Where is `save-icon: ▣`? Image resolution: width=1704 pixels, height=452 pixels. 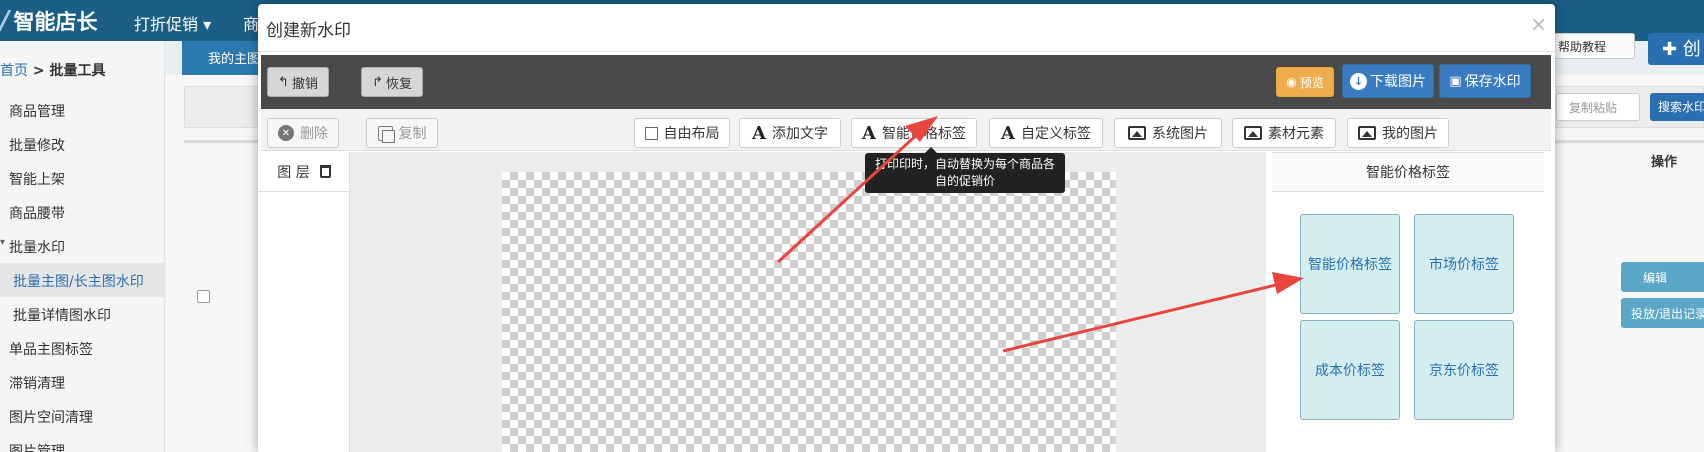 save-icon: ▣ is located at coordinates (1455, 81).